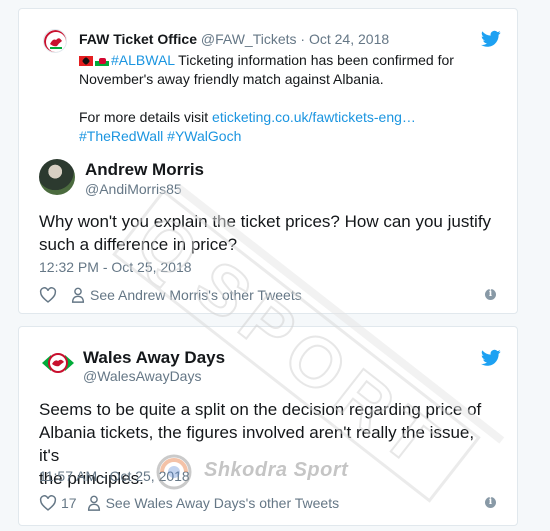 This screenshot has width=550, height=531. I want to click on wales-flag-icon, so click(102, 61).